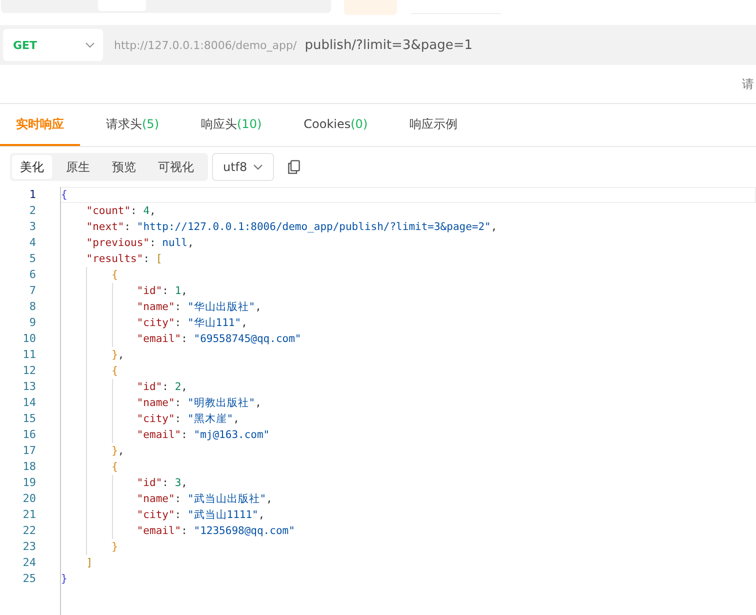  I want to click on encoding-select: utf8, so click(243, 167).